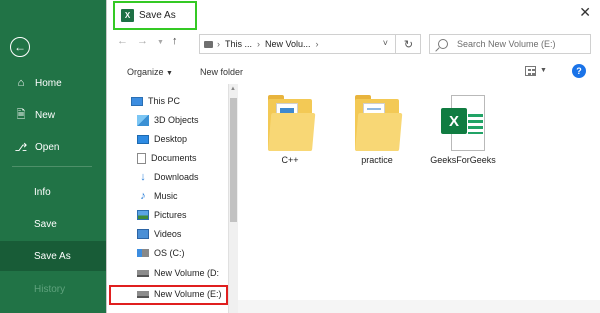  What do you see at coordinates (171, 139) in the screenshot?
I see `tree-item-label: Desktop` at bounding box center [171, 139].